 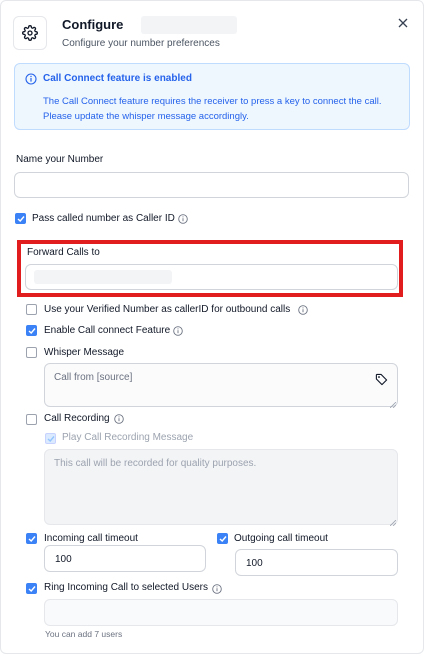 I want to click on pass-called-number-checkbox, so click(x=20, y=218).